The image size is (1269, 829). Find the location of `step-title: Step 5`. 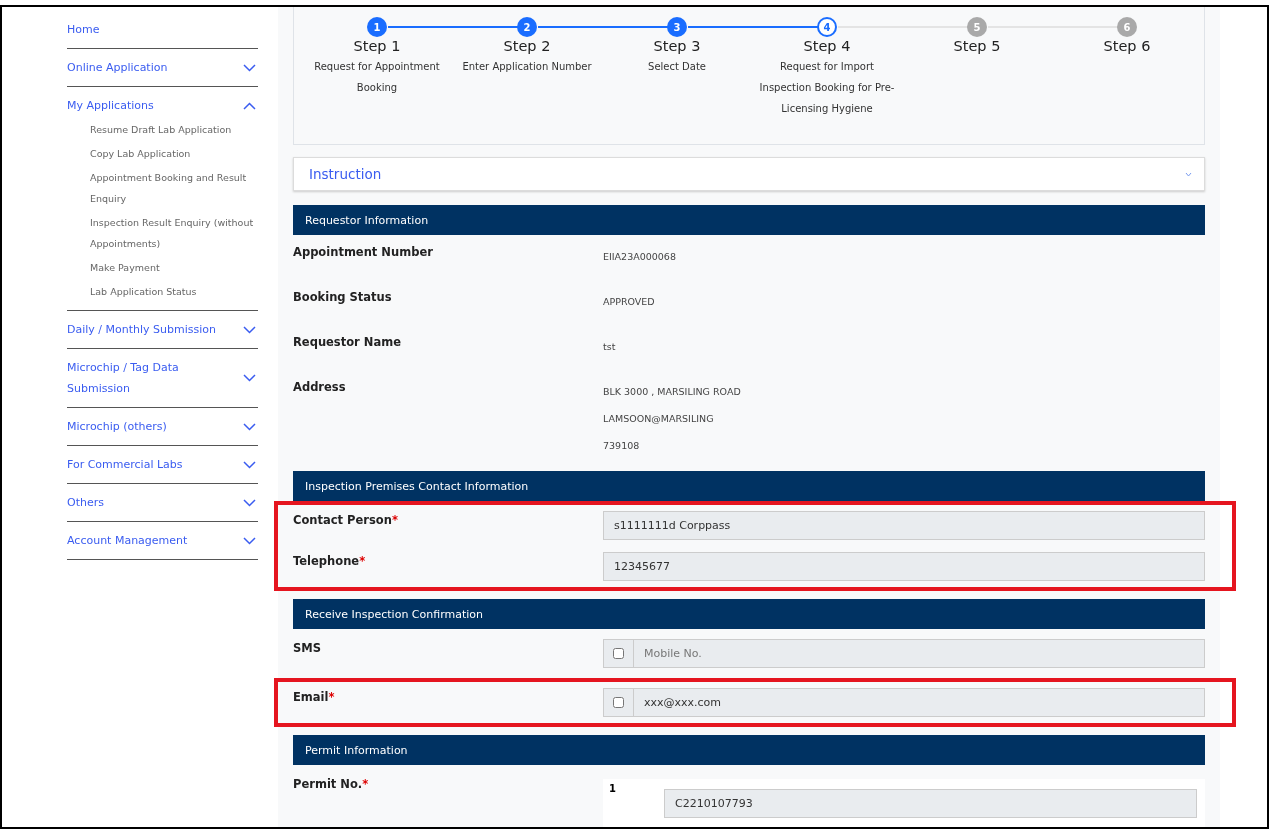

step-title: Step 5 is located at coordinates (977, 46).